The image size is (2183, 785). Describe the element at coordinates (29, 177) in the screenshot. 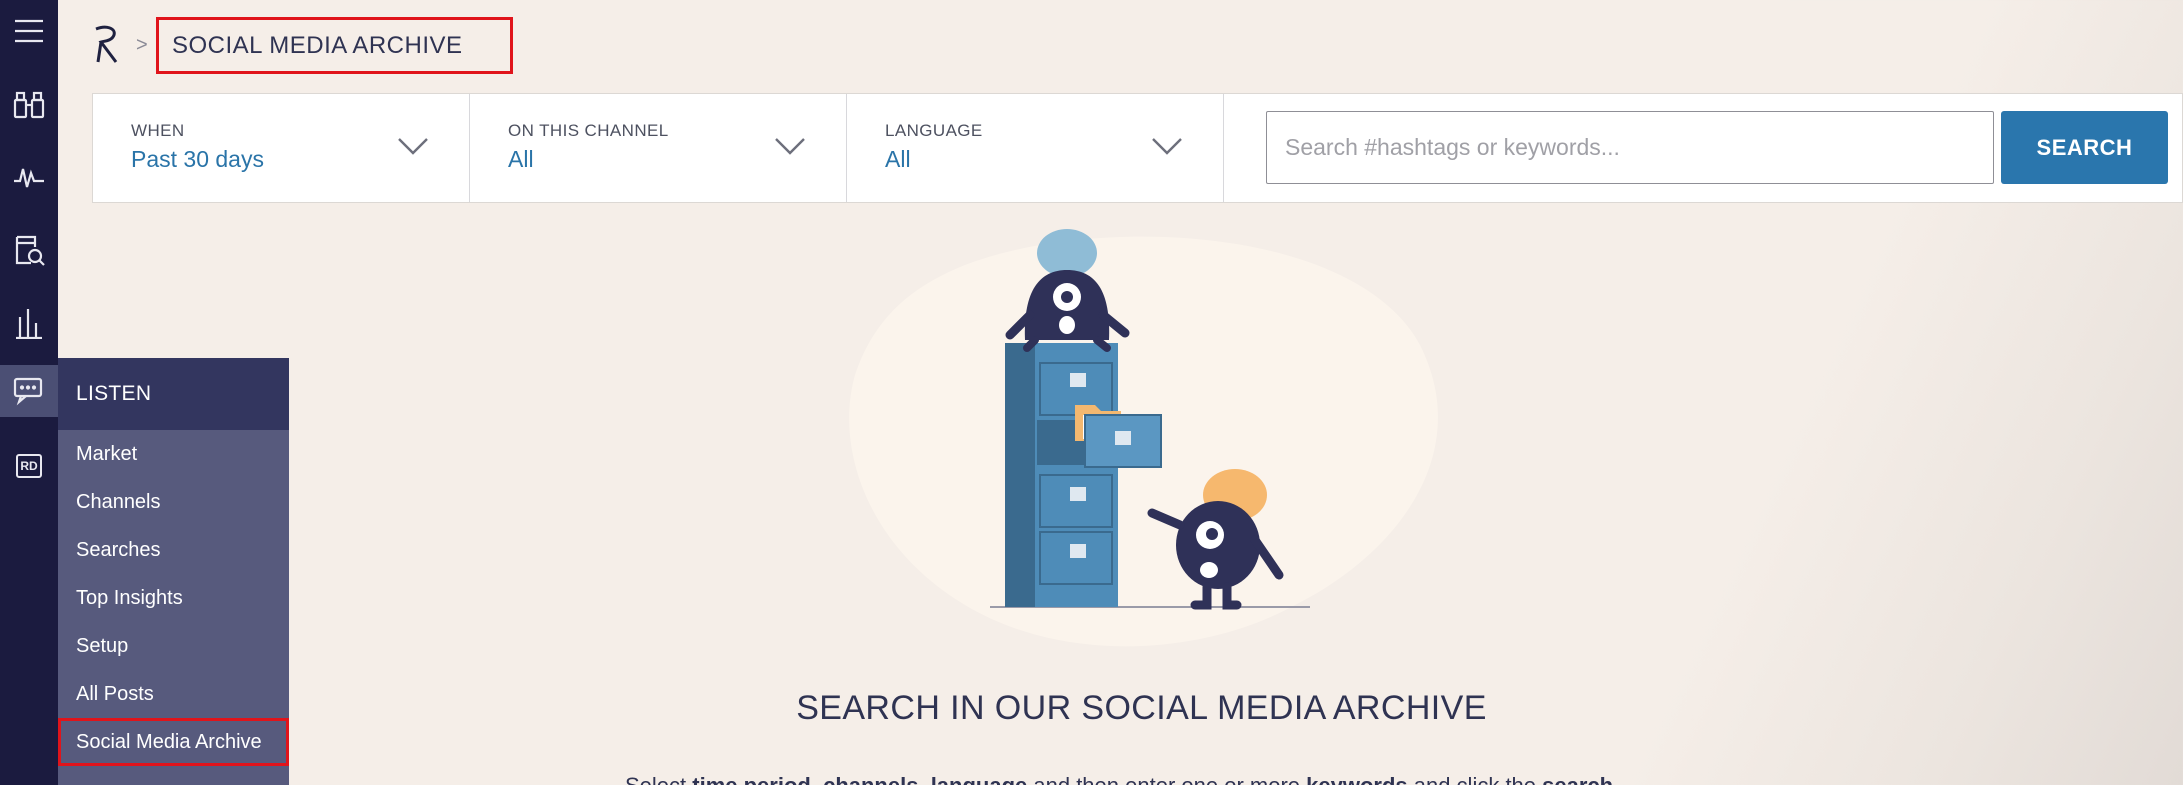

I see `pulse-icon` at that location.